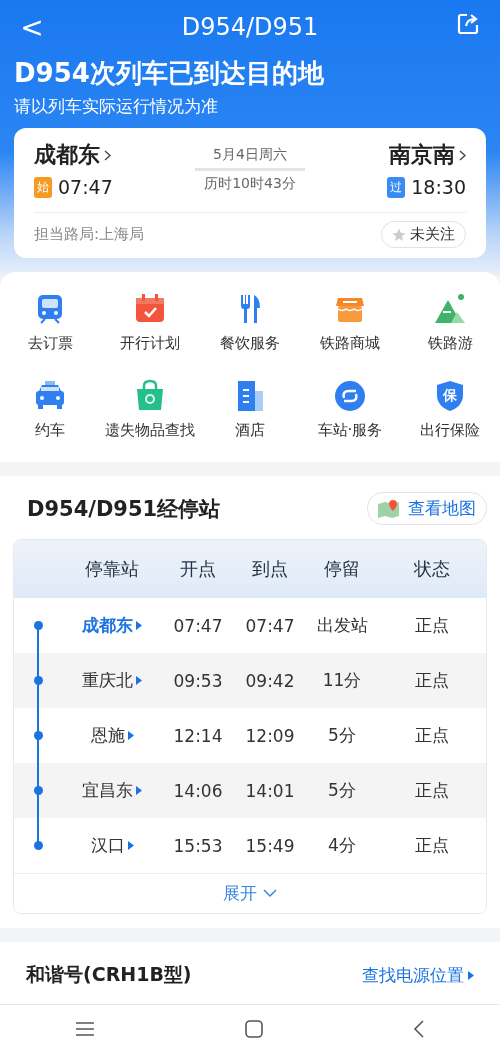 The height and width of the screenshot is (1052, 500). I want to click on table-cell-text: 11分, so click(342, 680).